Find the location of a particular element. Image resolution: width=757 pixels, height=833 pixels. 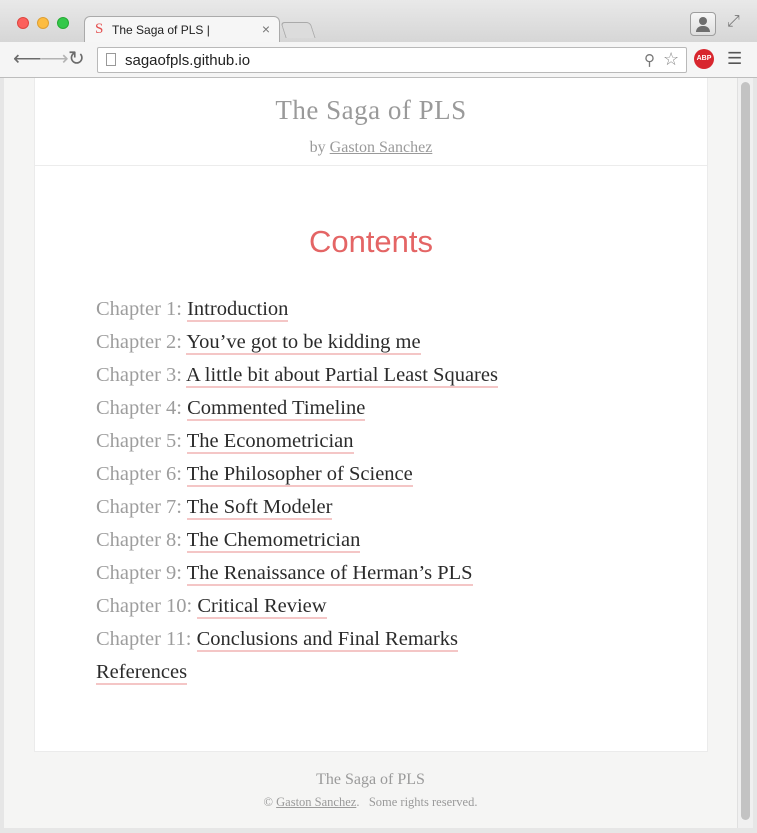

copyright-symbol: © is located at coordinates (268, 802).